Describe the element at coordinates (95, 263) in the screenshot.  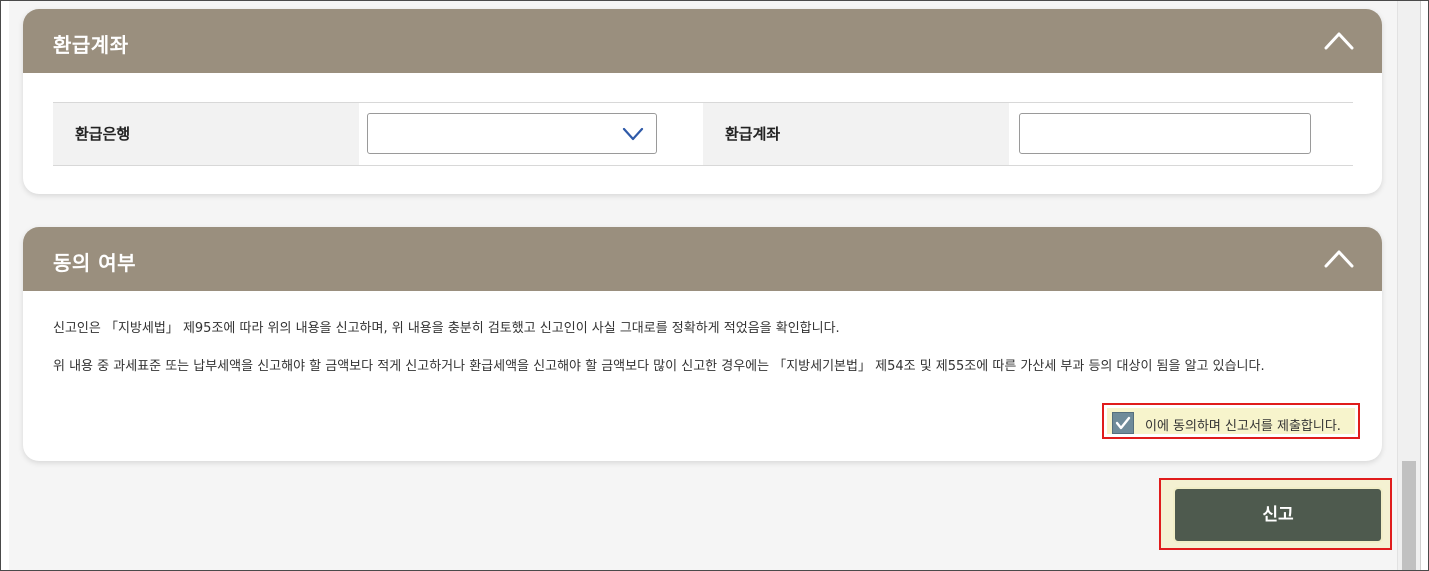
I see `agreement-title: 동의 여부` at that location.